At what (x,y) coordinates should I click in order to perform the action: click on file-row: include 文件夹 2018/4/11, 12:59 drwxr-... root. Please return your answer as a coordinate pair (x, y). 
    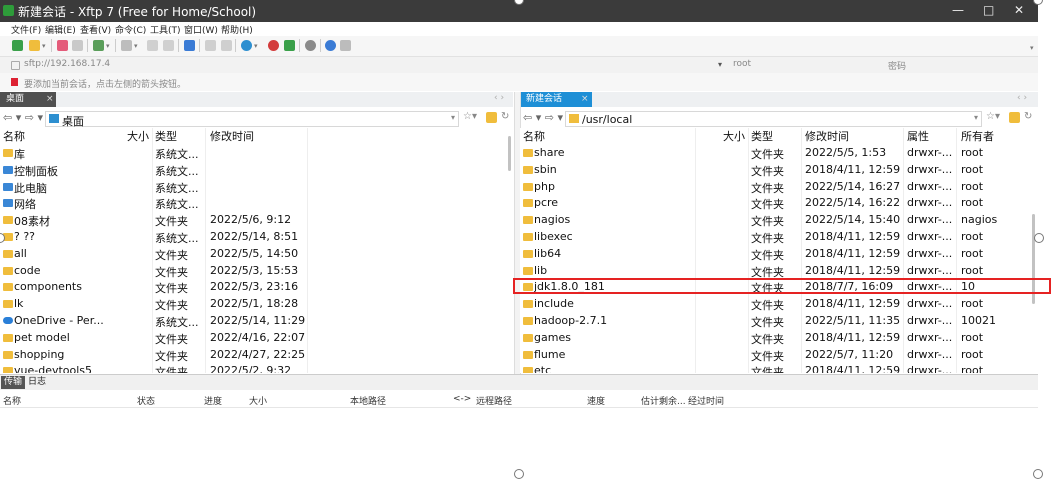
    Looking at the image, I should click on (779, 303).